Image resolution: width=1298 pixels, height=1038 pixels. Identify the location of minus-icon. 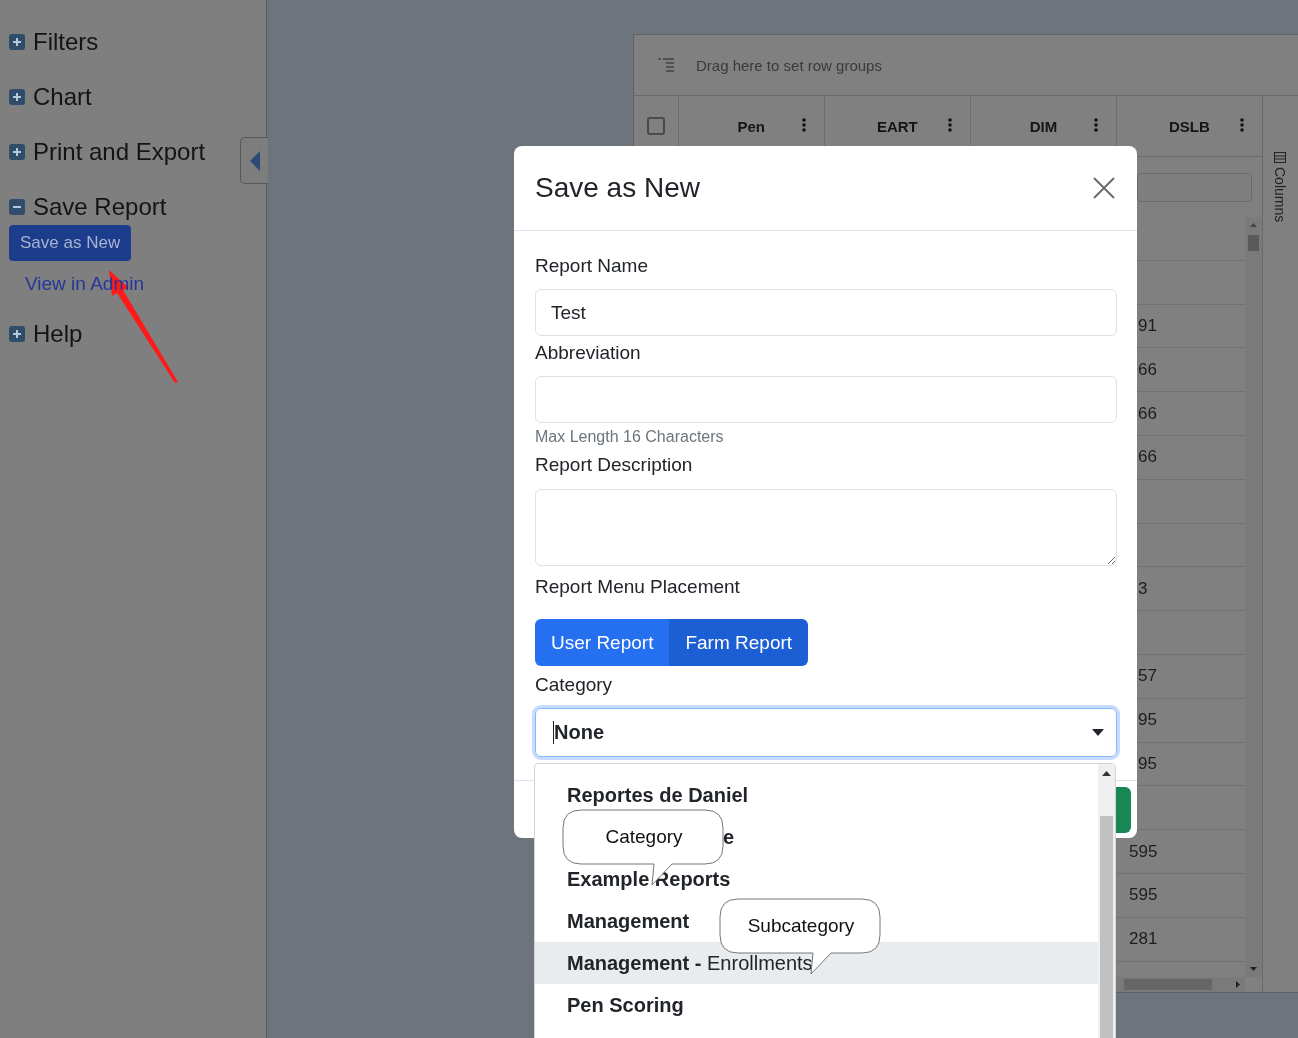
(17, 207).